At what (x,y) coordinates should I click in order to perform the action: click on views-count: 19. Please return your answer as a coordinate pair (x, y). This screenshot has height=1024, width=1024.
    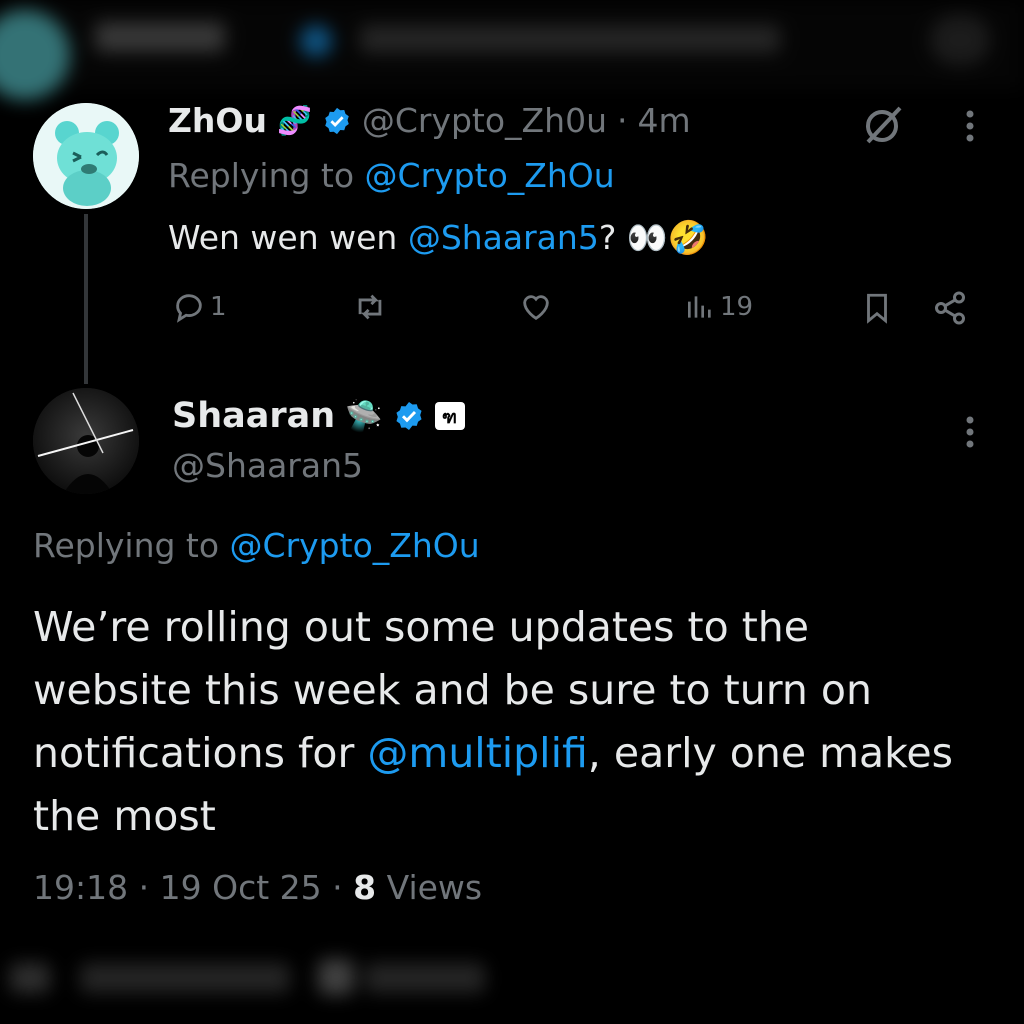
    Looking at the image, I should click on (737, 307).